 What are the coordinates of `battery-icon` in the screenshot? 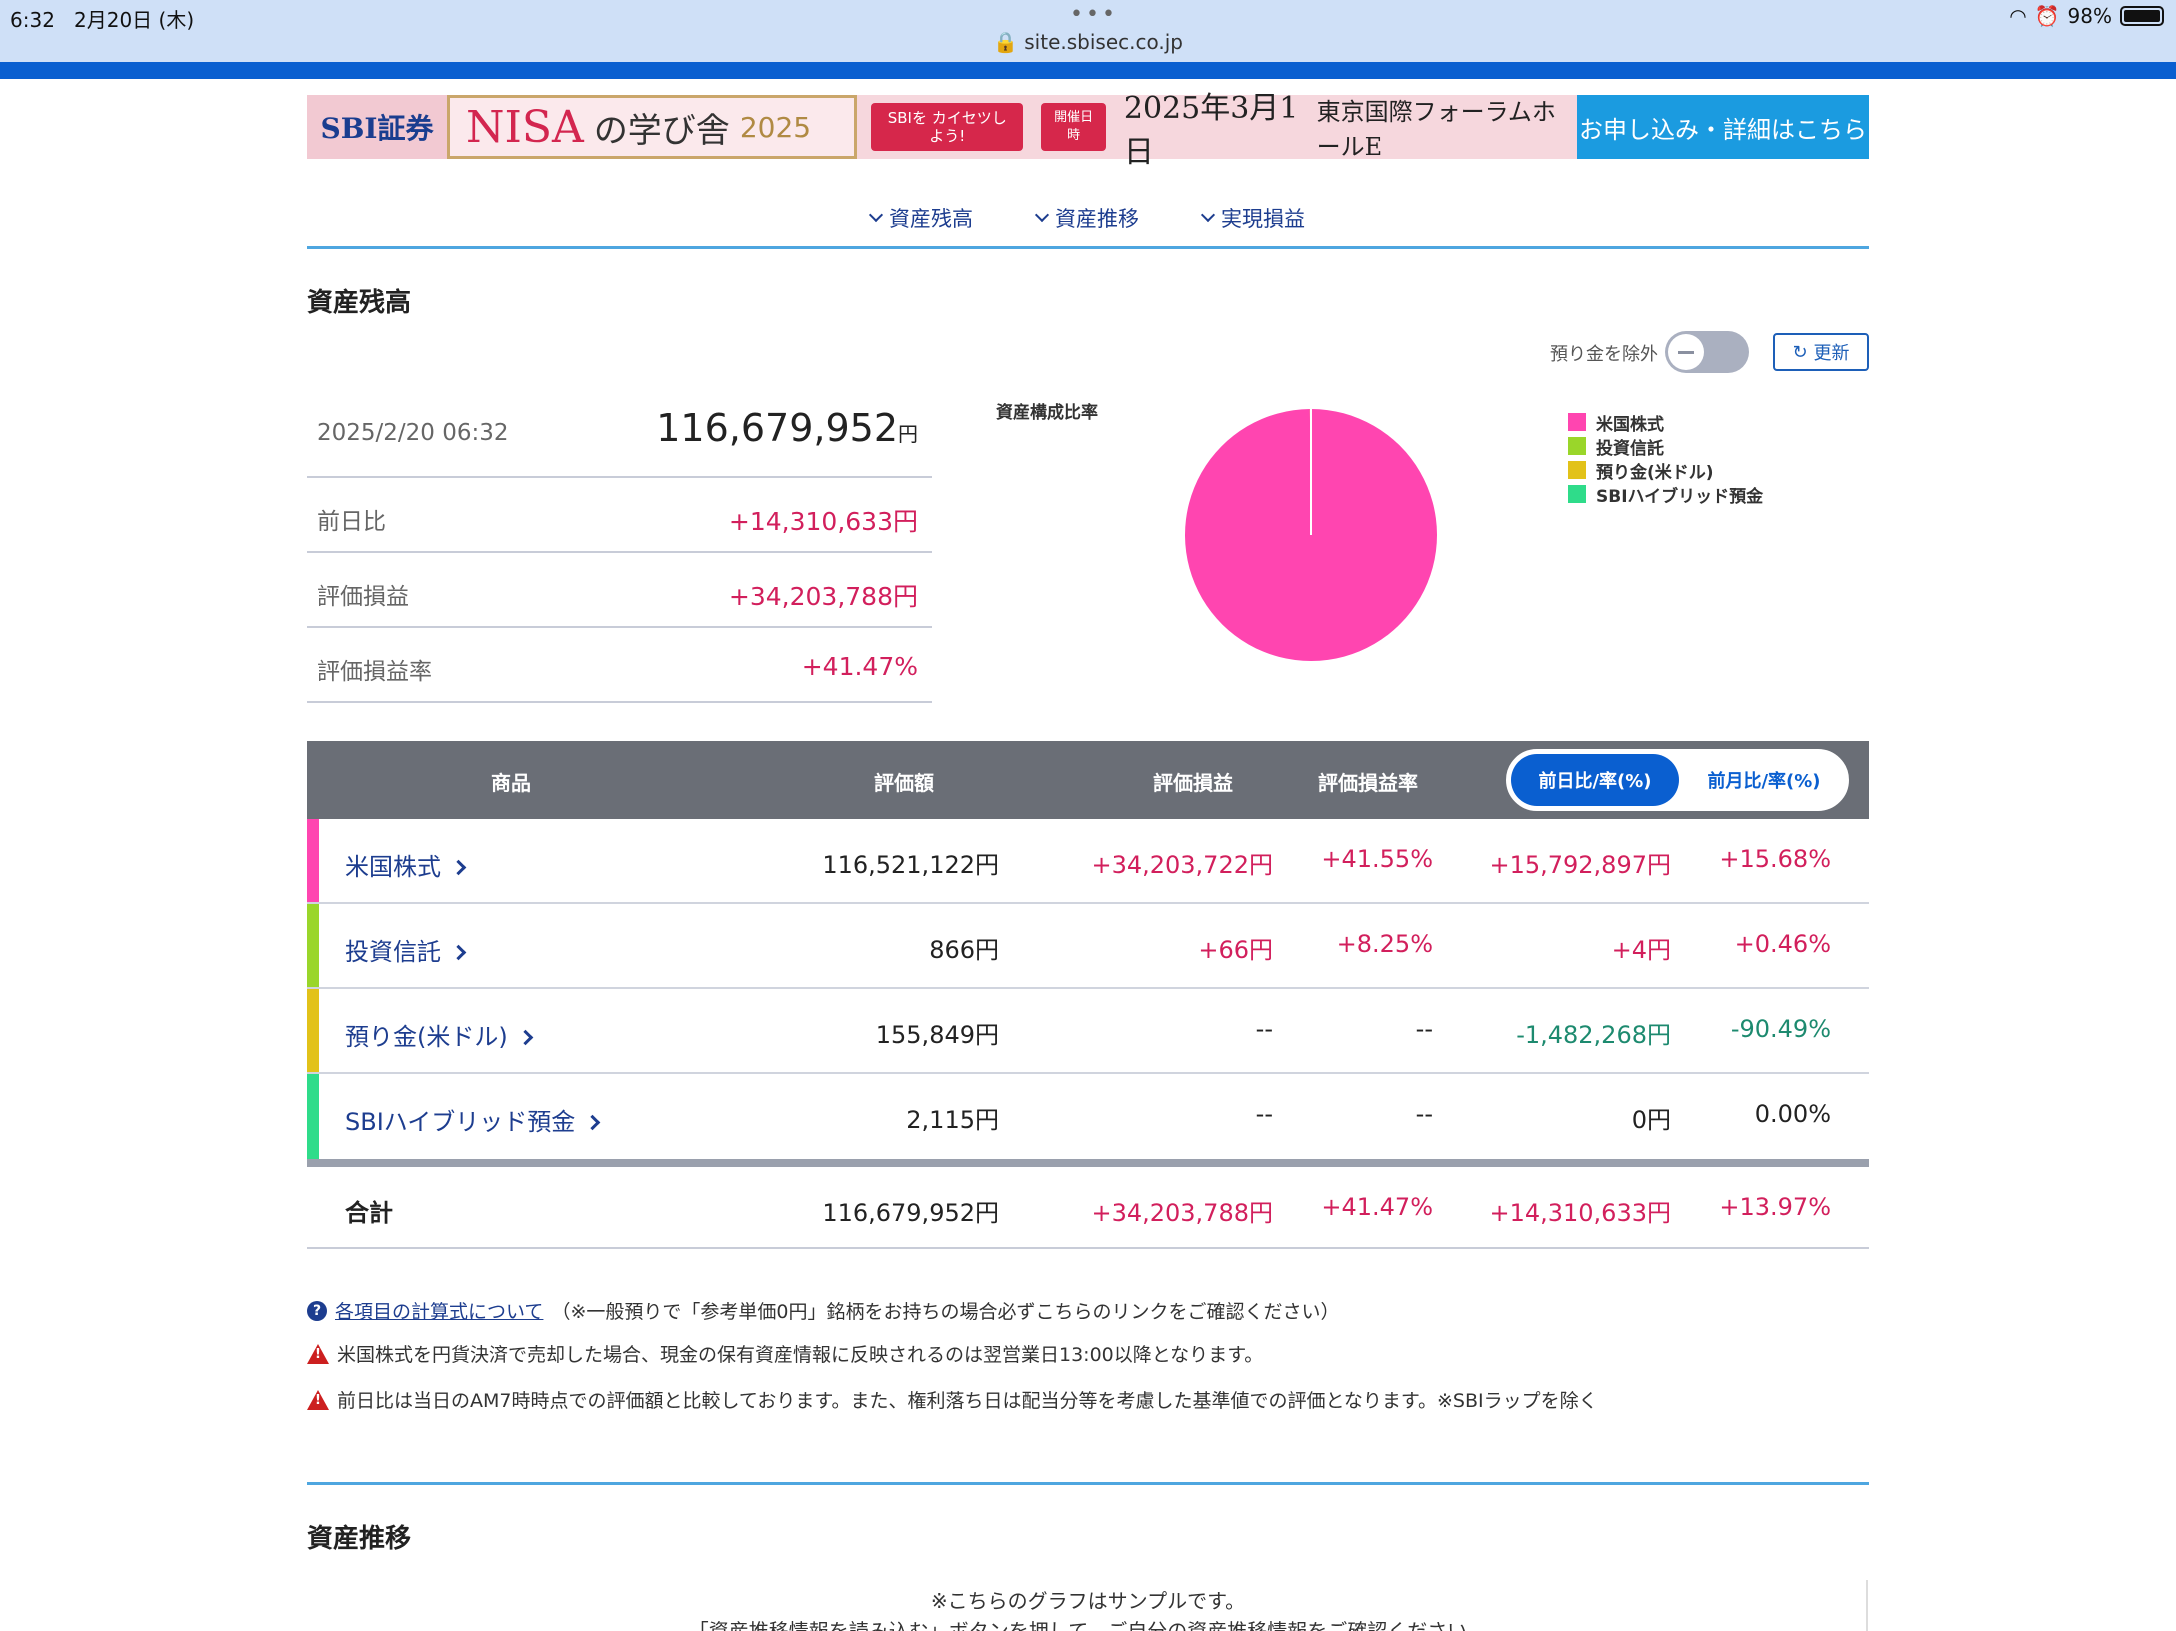 It's located at (2142, 16).